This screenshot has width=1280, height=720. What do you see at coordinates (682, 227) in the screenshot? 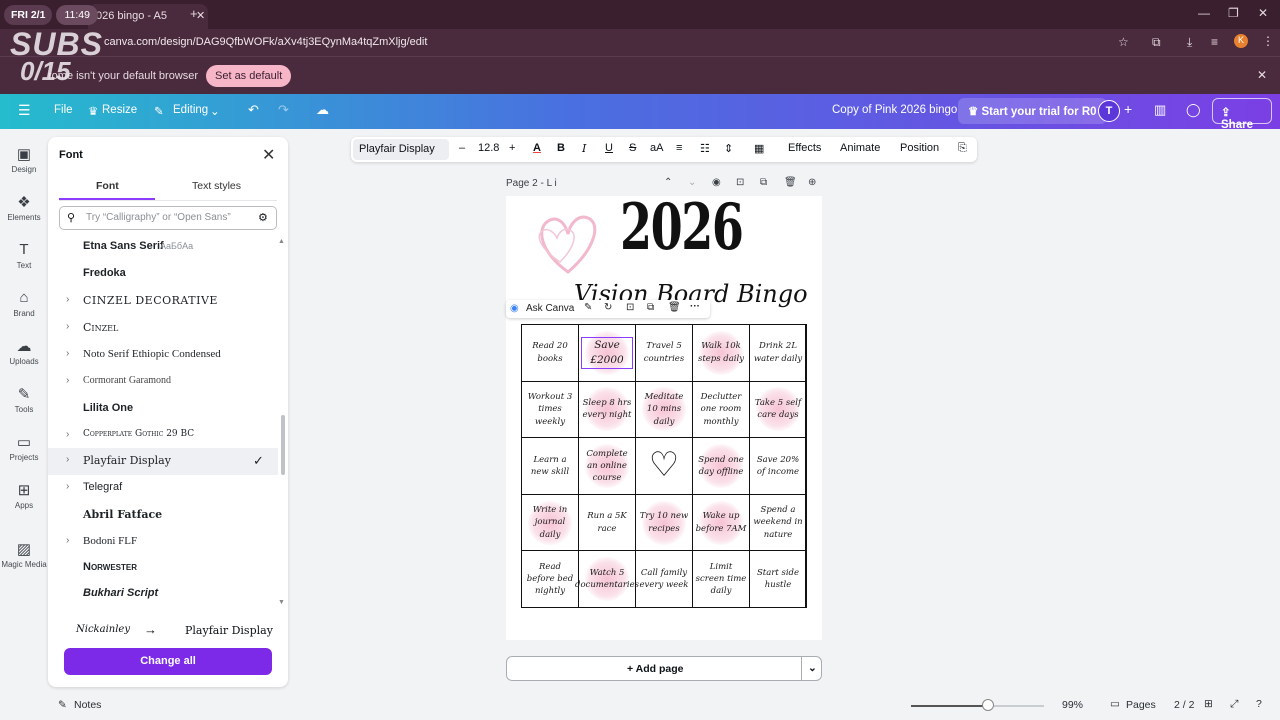
I see `design-title: 2026` at bounding box center [682, 227].